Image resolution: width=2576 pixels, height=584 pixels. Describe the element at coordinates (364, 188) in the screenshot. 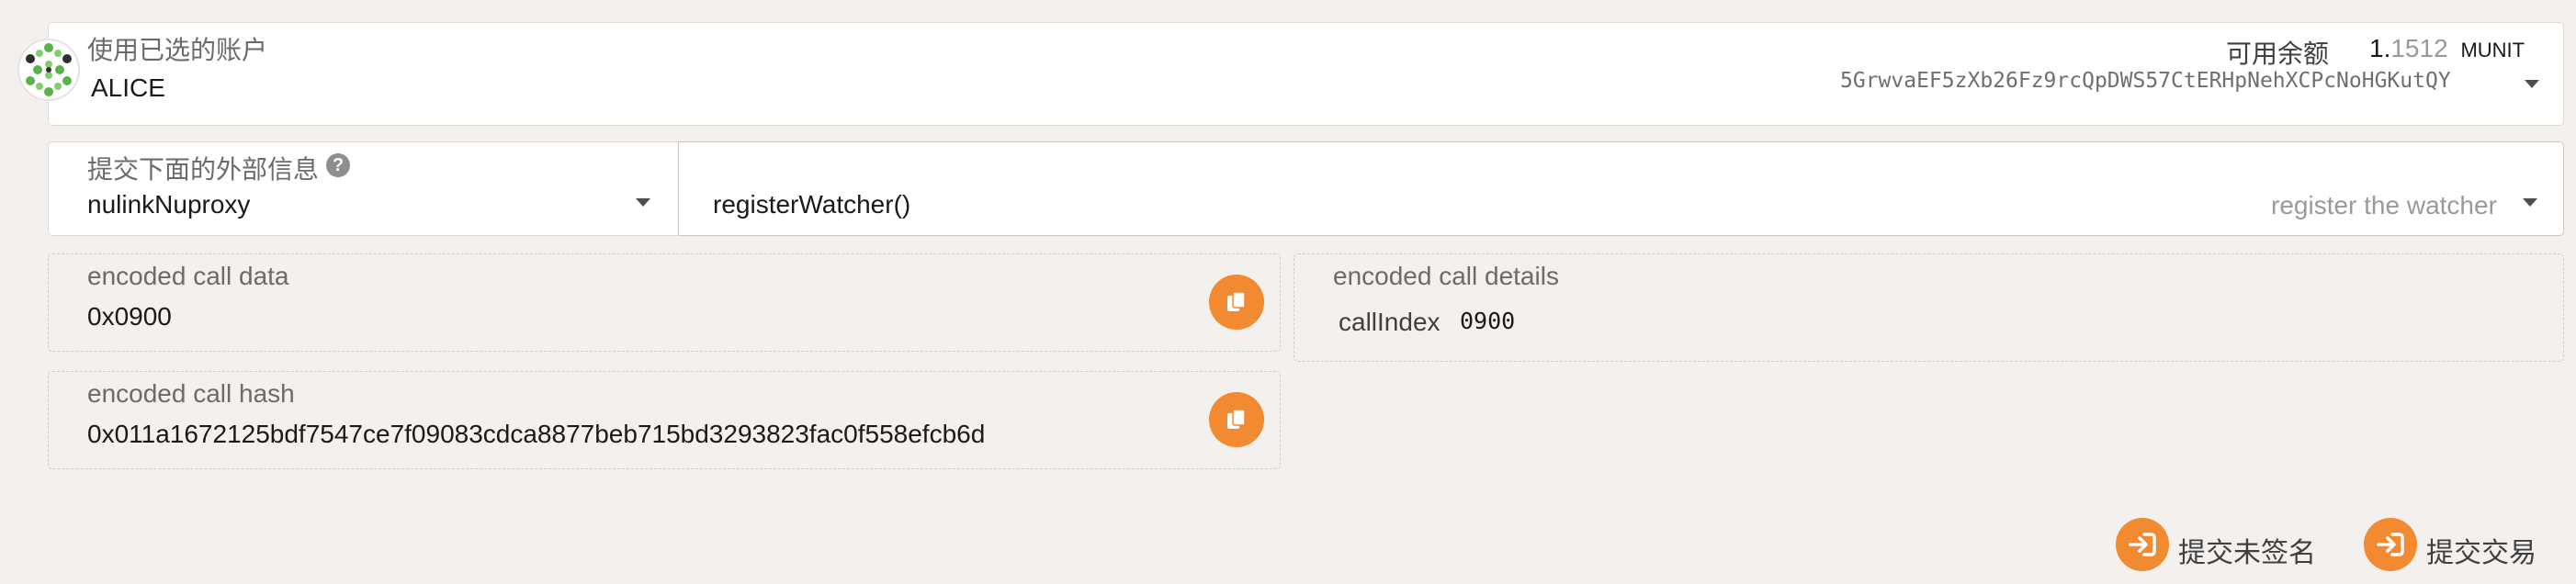

I see `pallet-selector: 提交下面的外部信息 ? nulinkNuproxy` at that location.